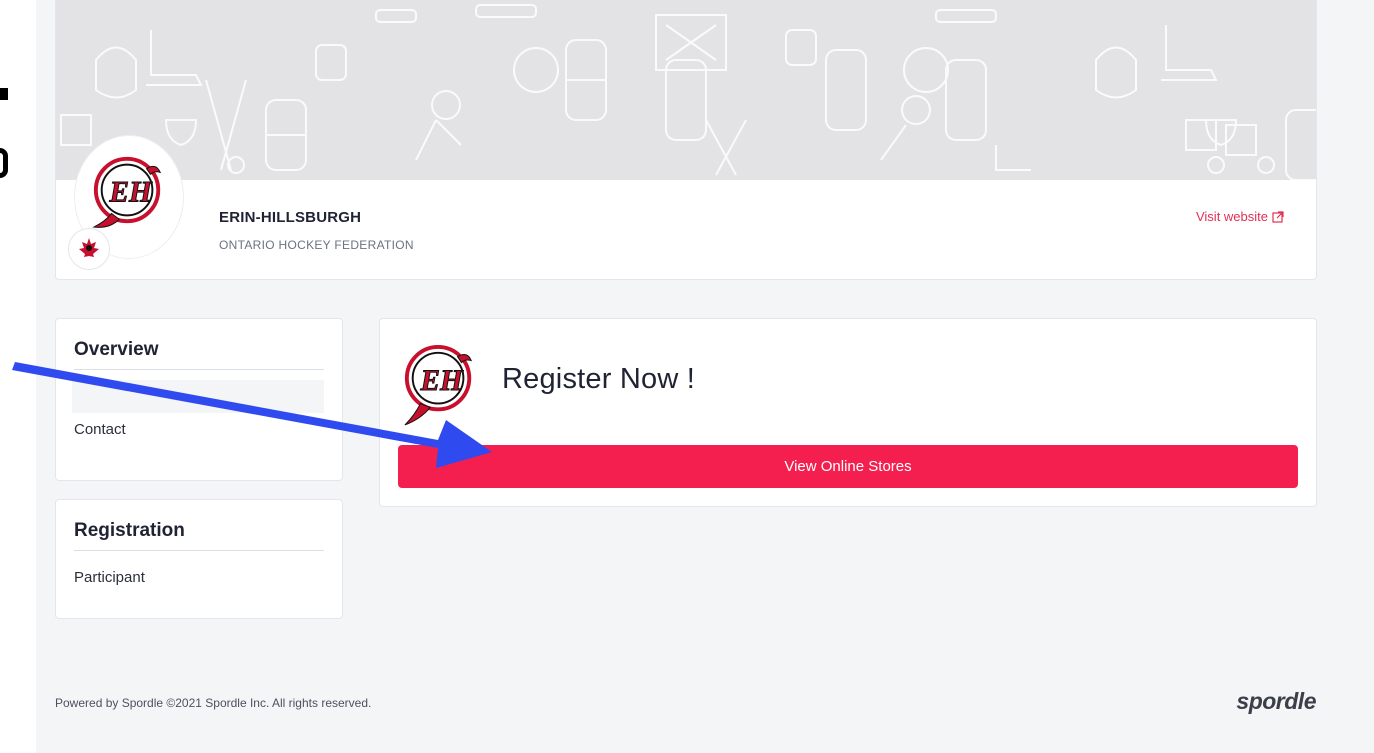  What do you see at coordinates (848, 466) in the screenshot?
I see `view-online-stores-button: View Online Stores` at bounding box center [848, 466].